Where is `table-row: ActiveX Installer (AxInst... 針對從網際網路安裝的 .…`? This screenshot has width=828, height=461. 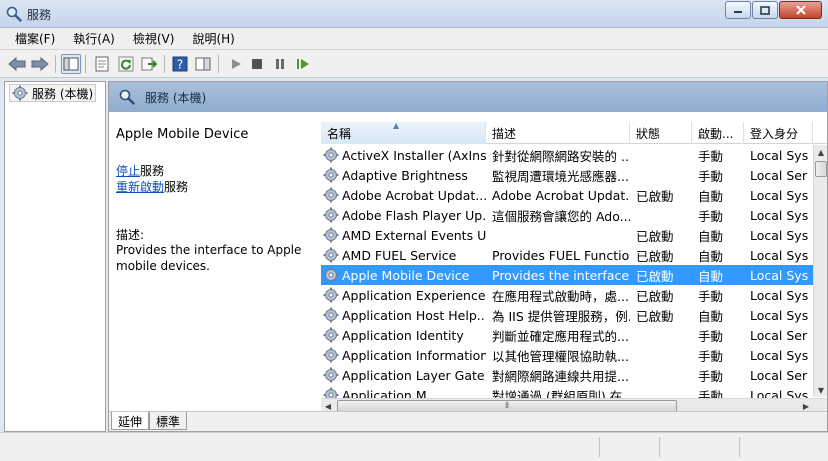 table-row: ActiveX Installer (AxInst... 針對從網際網路安裝的 .… is located at coordinates (567, 155).